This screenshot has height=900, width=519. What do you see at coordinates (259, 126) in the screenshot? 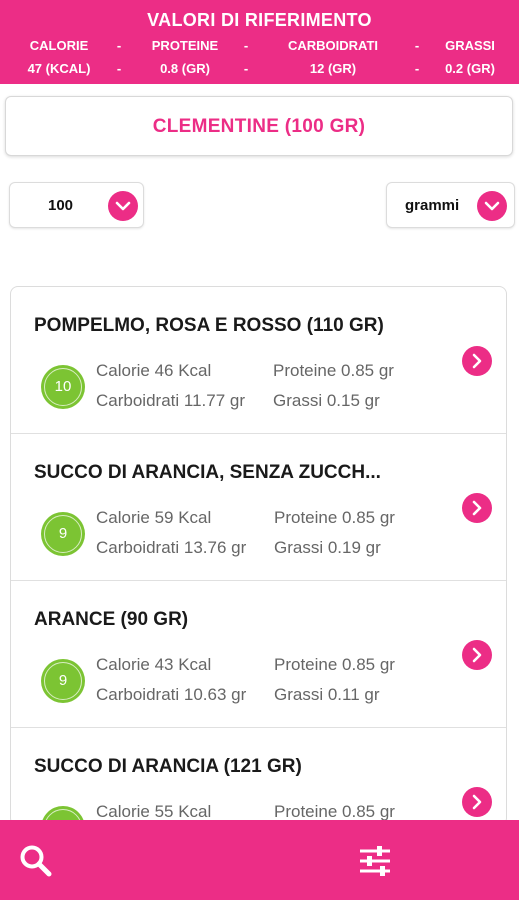
I see `selected-food-title: CLEMENTINE (100 GR)` at bounding box center [259, 126].